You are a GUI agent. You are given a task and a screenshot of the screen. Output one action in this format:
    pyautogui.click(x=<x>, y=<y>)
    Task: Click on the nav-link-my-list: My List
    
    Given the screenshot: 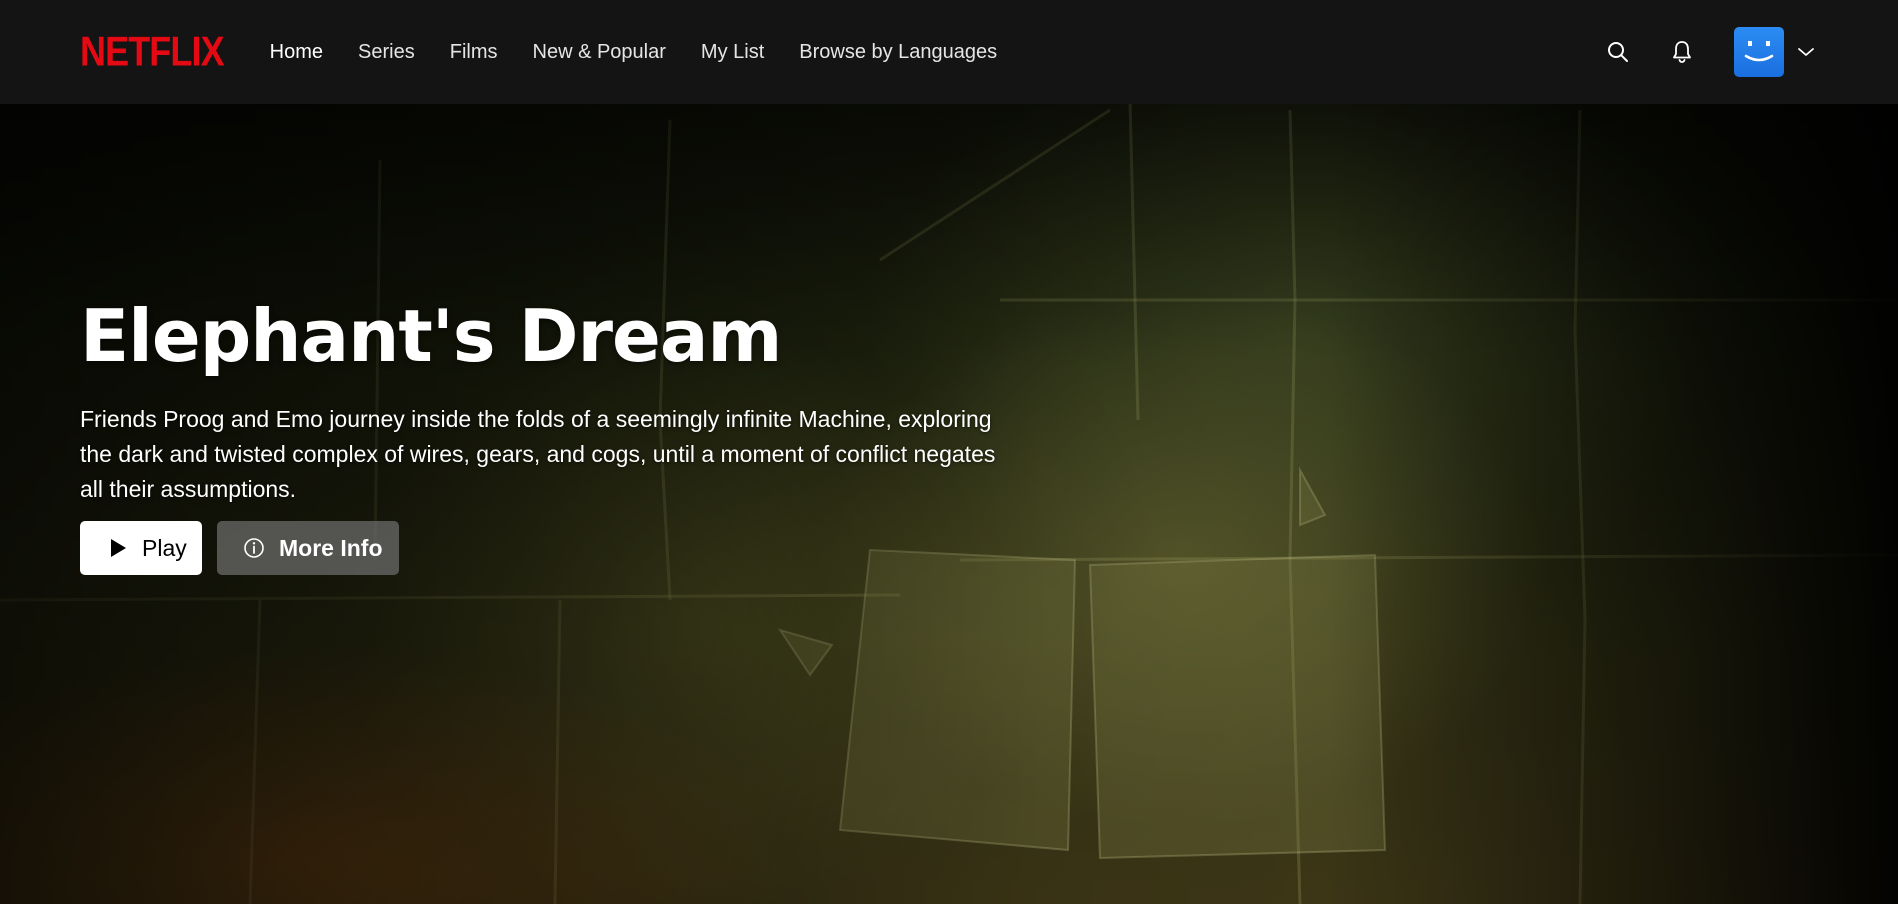 What is the action you would take?
    pyautogui.click(x=732, y=52)
    